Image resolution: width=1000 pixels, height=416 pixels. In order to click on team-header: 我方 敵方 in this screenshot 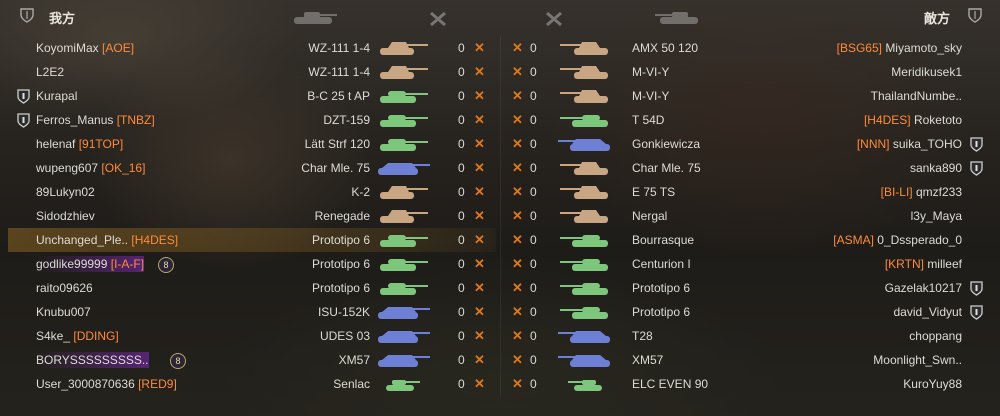, I will do `click(500, 17)`.